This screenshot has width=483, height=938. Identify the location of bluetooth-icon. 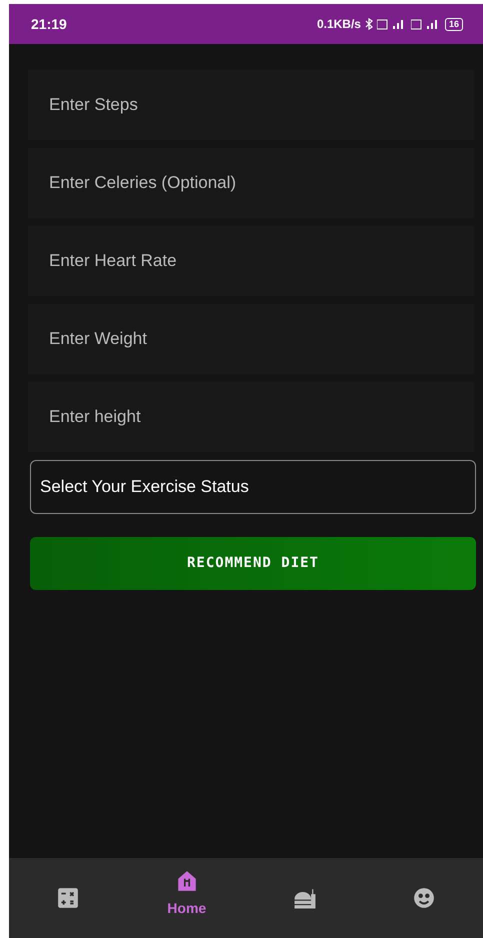
(368, 24).